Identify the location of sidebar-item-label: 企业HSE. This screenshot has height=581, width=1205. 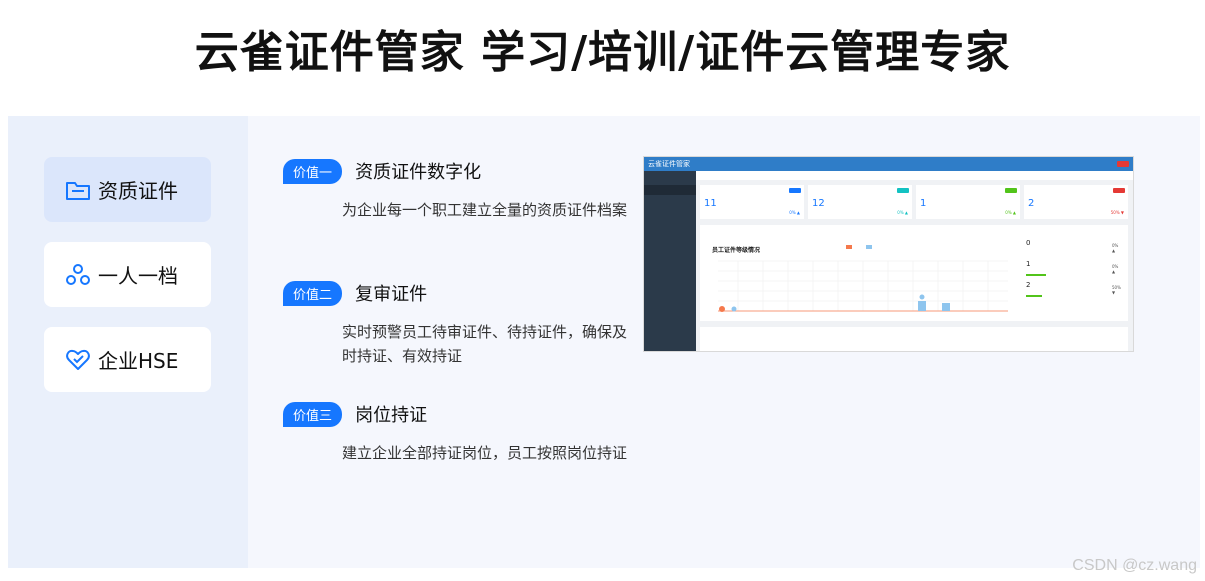
(138, 361).